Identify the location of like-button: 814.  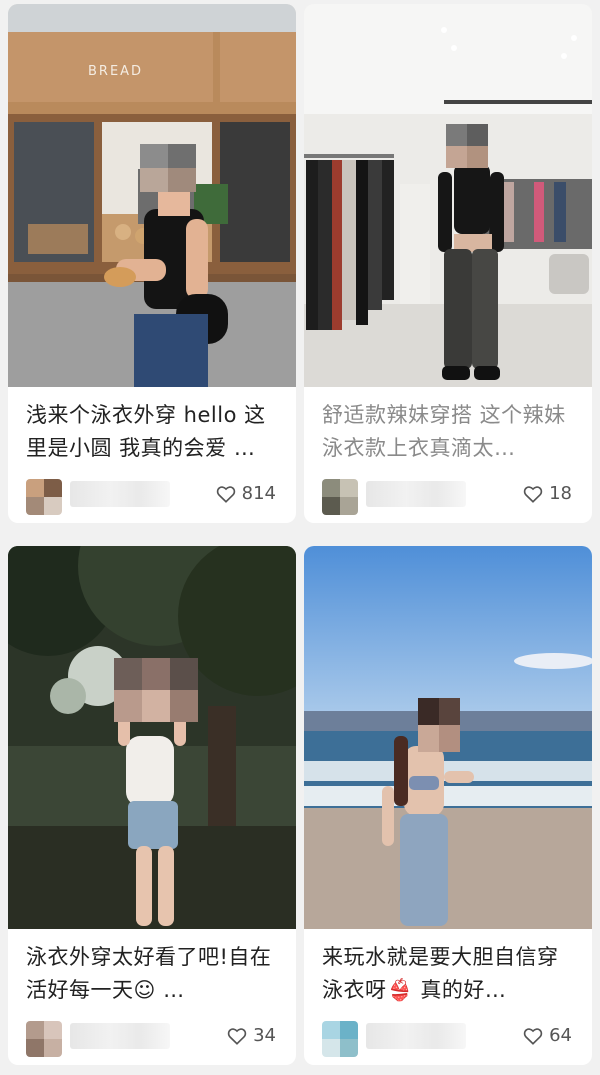
(246, 493).